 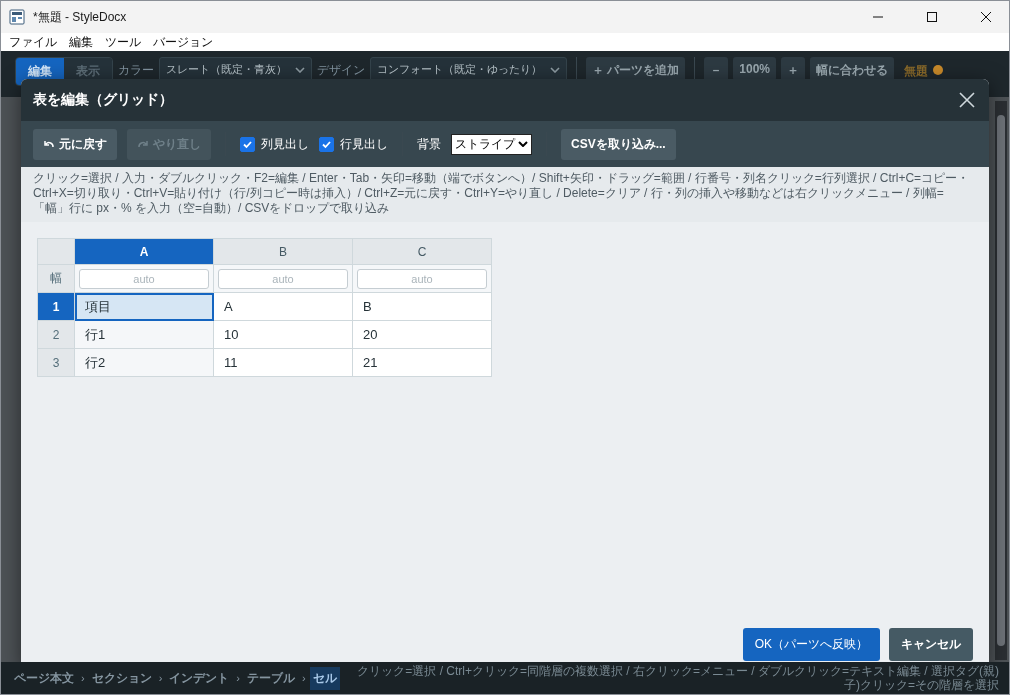 I want to click on row-header: 2, so click(x=56, y=334).